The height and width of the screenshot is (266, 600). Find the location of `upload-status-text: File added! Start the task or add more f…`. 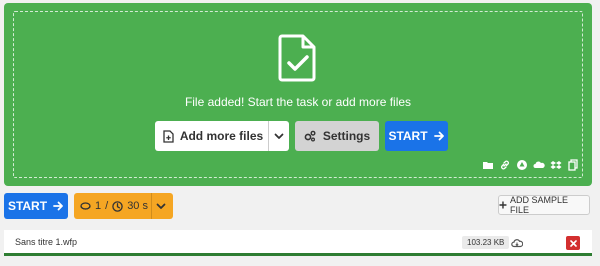

upload-status-text: File added! Start the task or add more f… is located at coordinates (298, 102).